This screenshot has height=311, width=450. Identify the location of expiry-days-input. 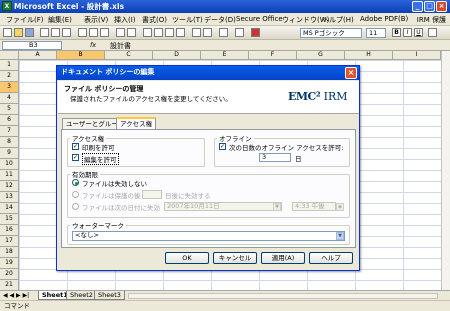
(152, 194).